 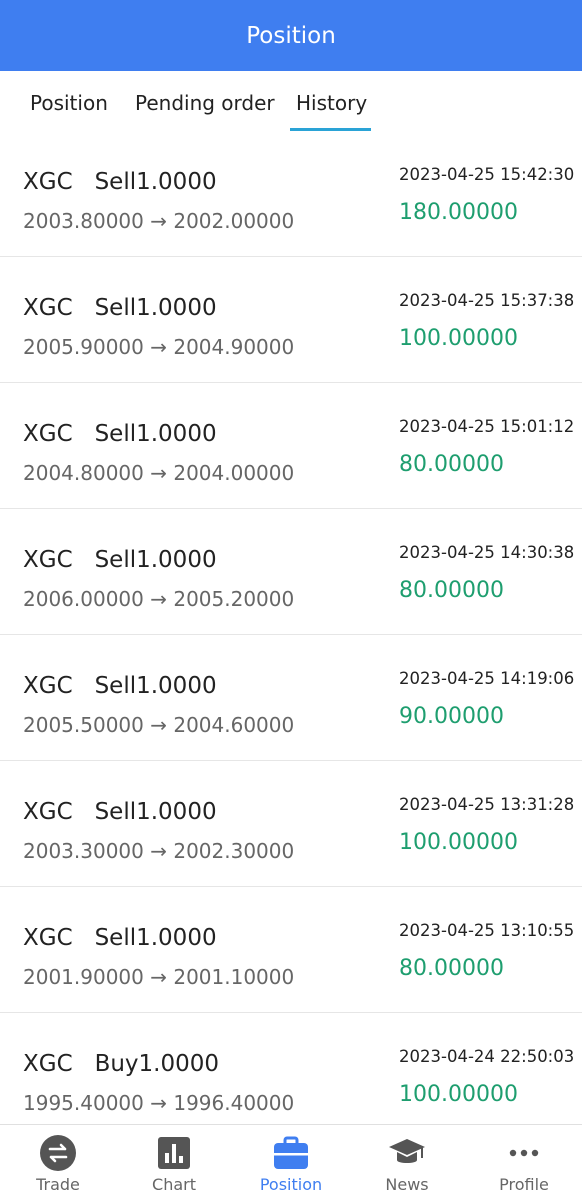 What do you see at coordinates (487, 552) in the screenshot?
I see `trade-time: 2023-04-25 14:30:38` at bounding box center [487, 552].